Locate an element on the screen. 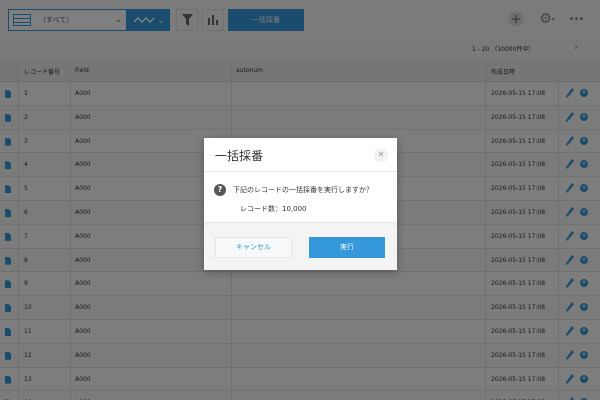  close-icon: ✕ is located at coordinates (381, 155).